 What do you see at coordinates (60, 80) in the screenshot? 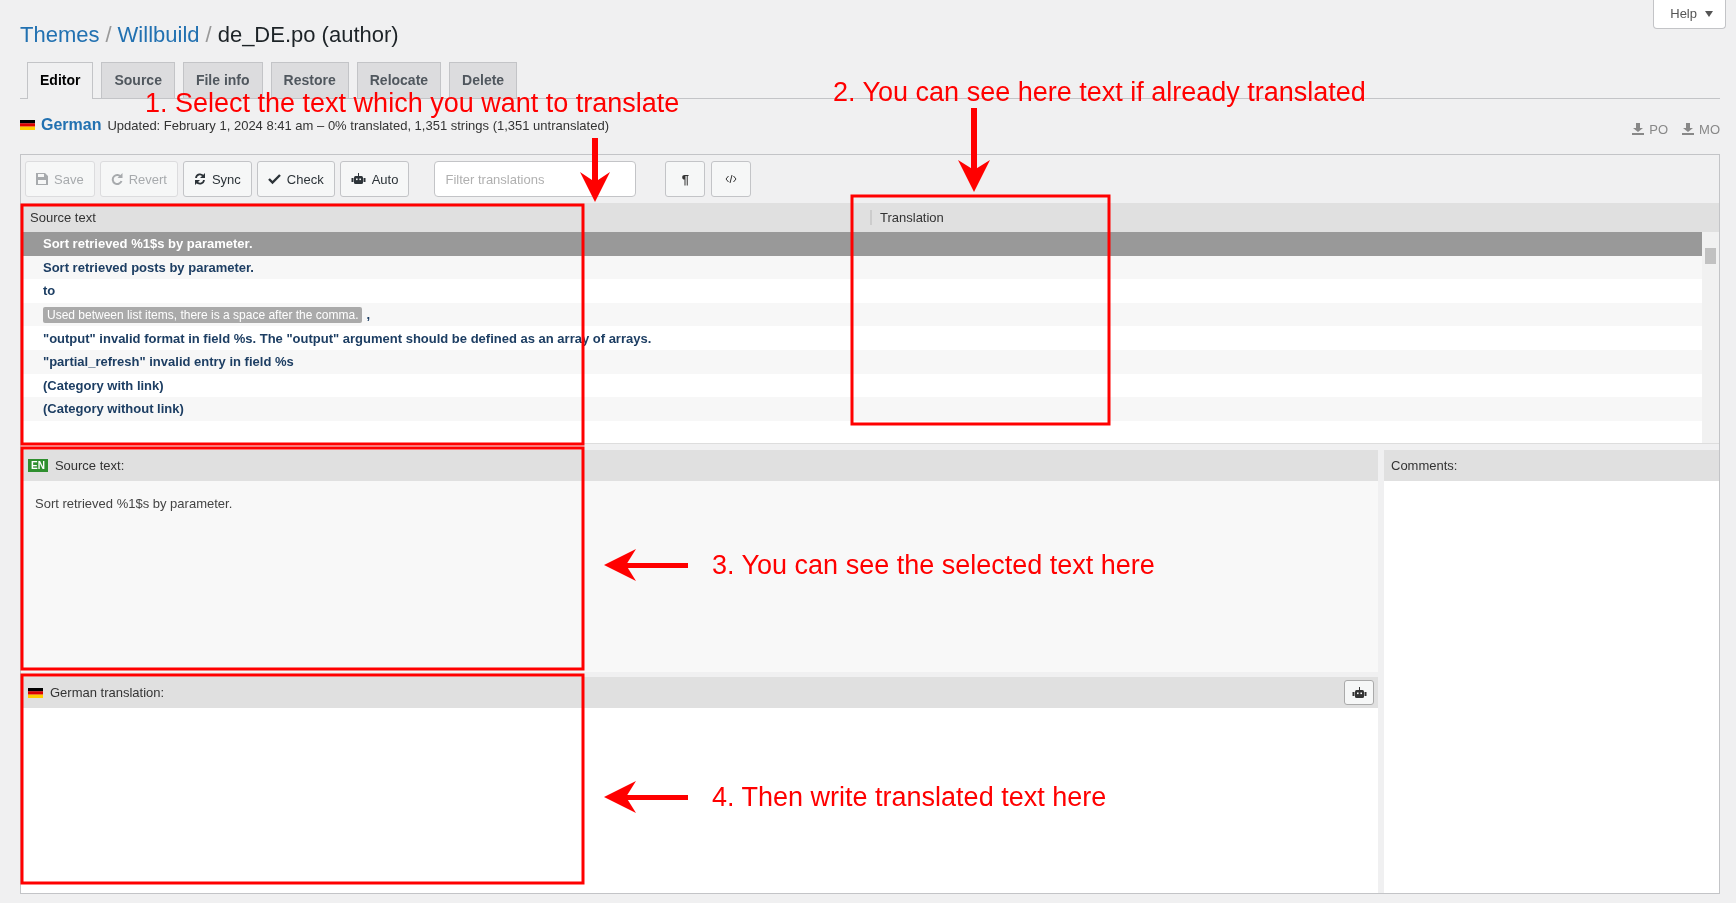
I see `tab: Editor` at bounding box center [60, 80].